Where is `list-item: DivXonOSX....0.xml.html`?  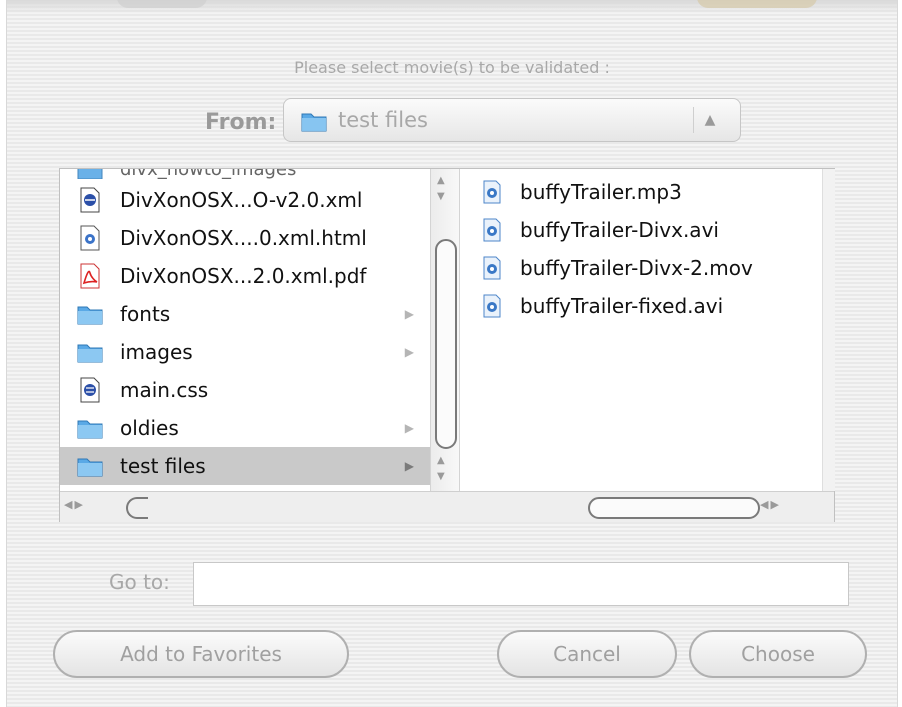 list-item: DivXonOSX....0.xml.html is located at coordinates (245, 238).